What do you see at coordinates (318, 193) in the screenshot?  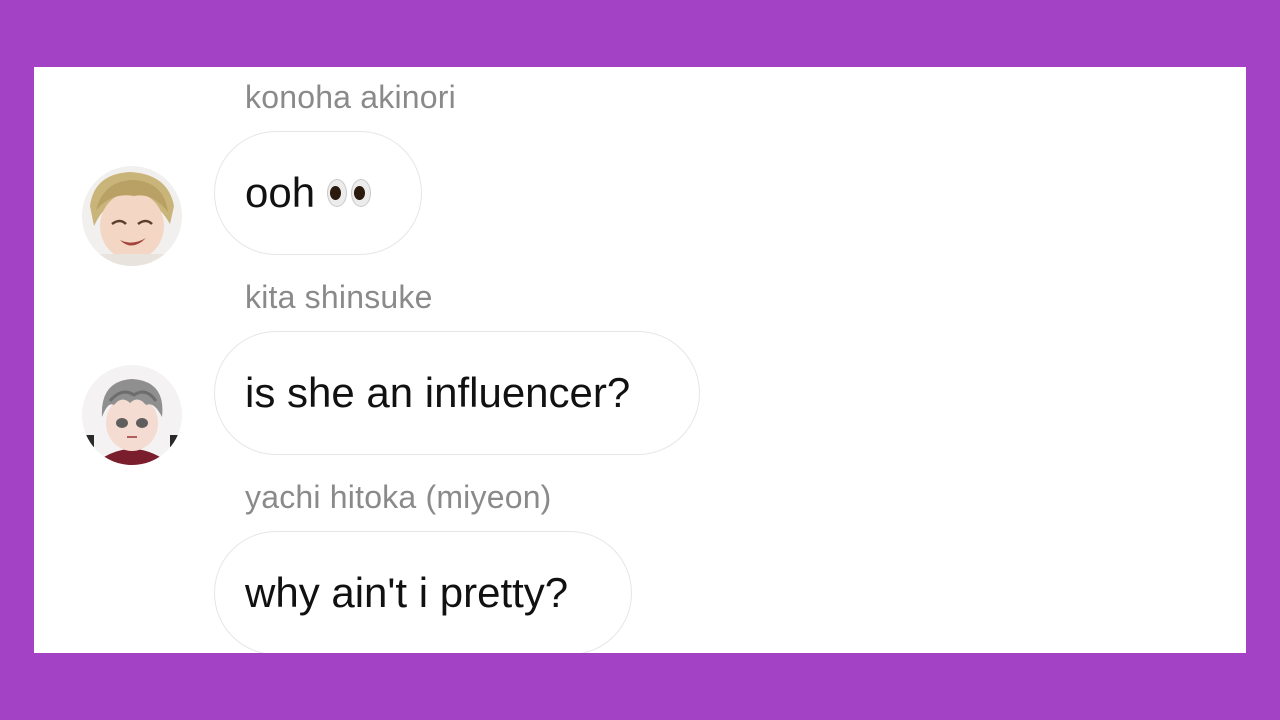 I see `message-bubble: ooh` at bounding box center [318, 193].